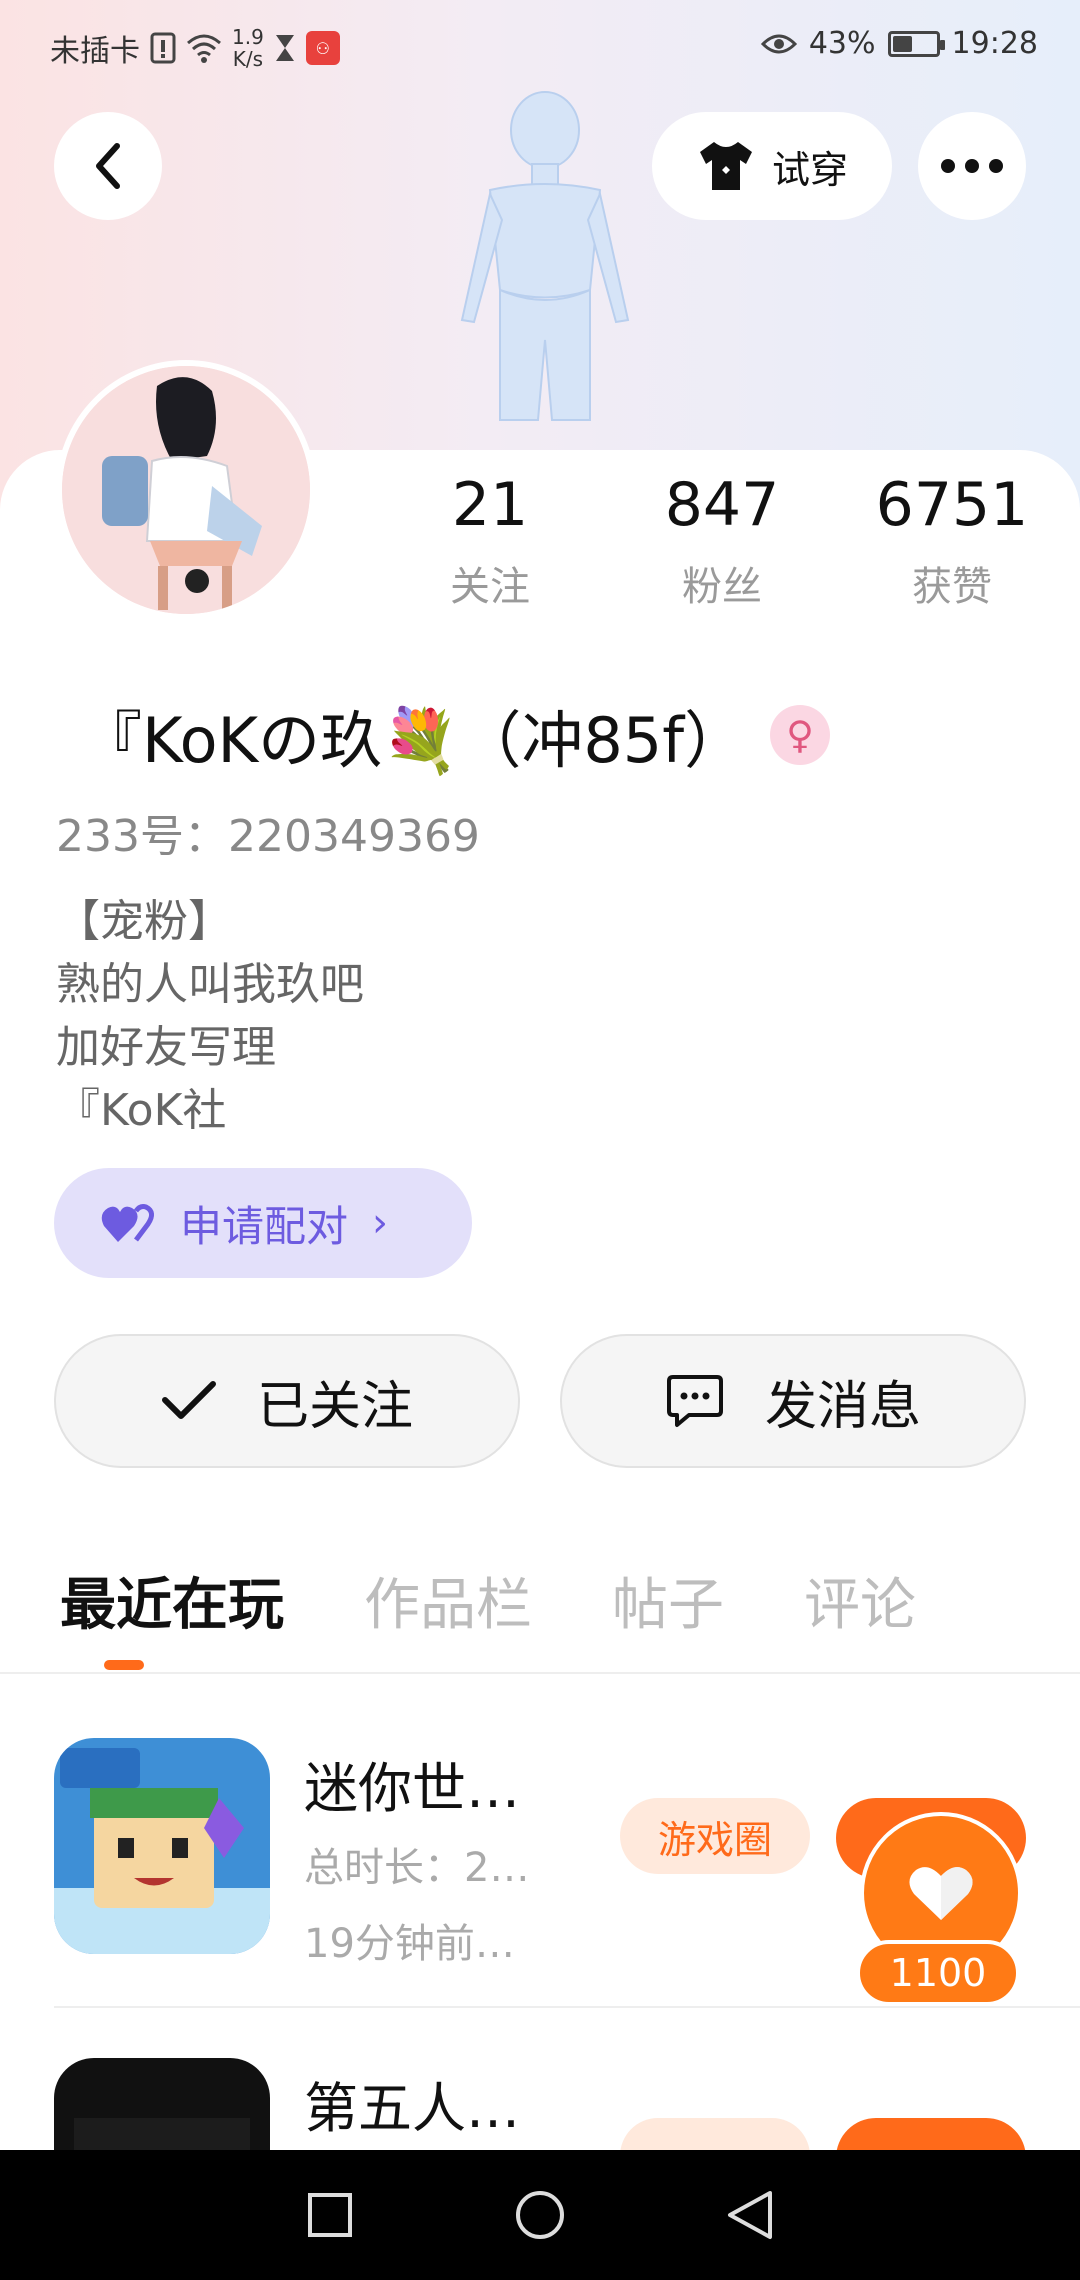  I want to click on bio-line: 熟的人叫我玖吧, so click(210, 984).